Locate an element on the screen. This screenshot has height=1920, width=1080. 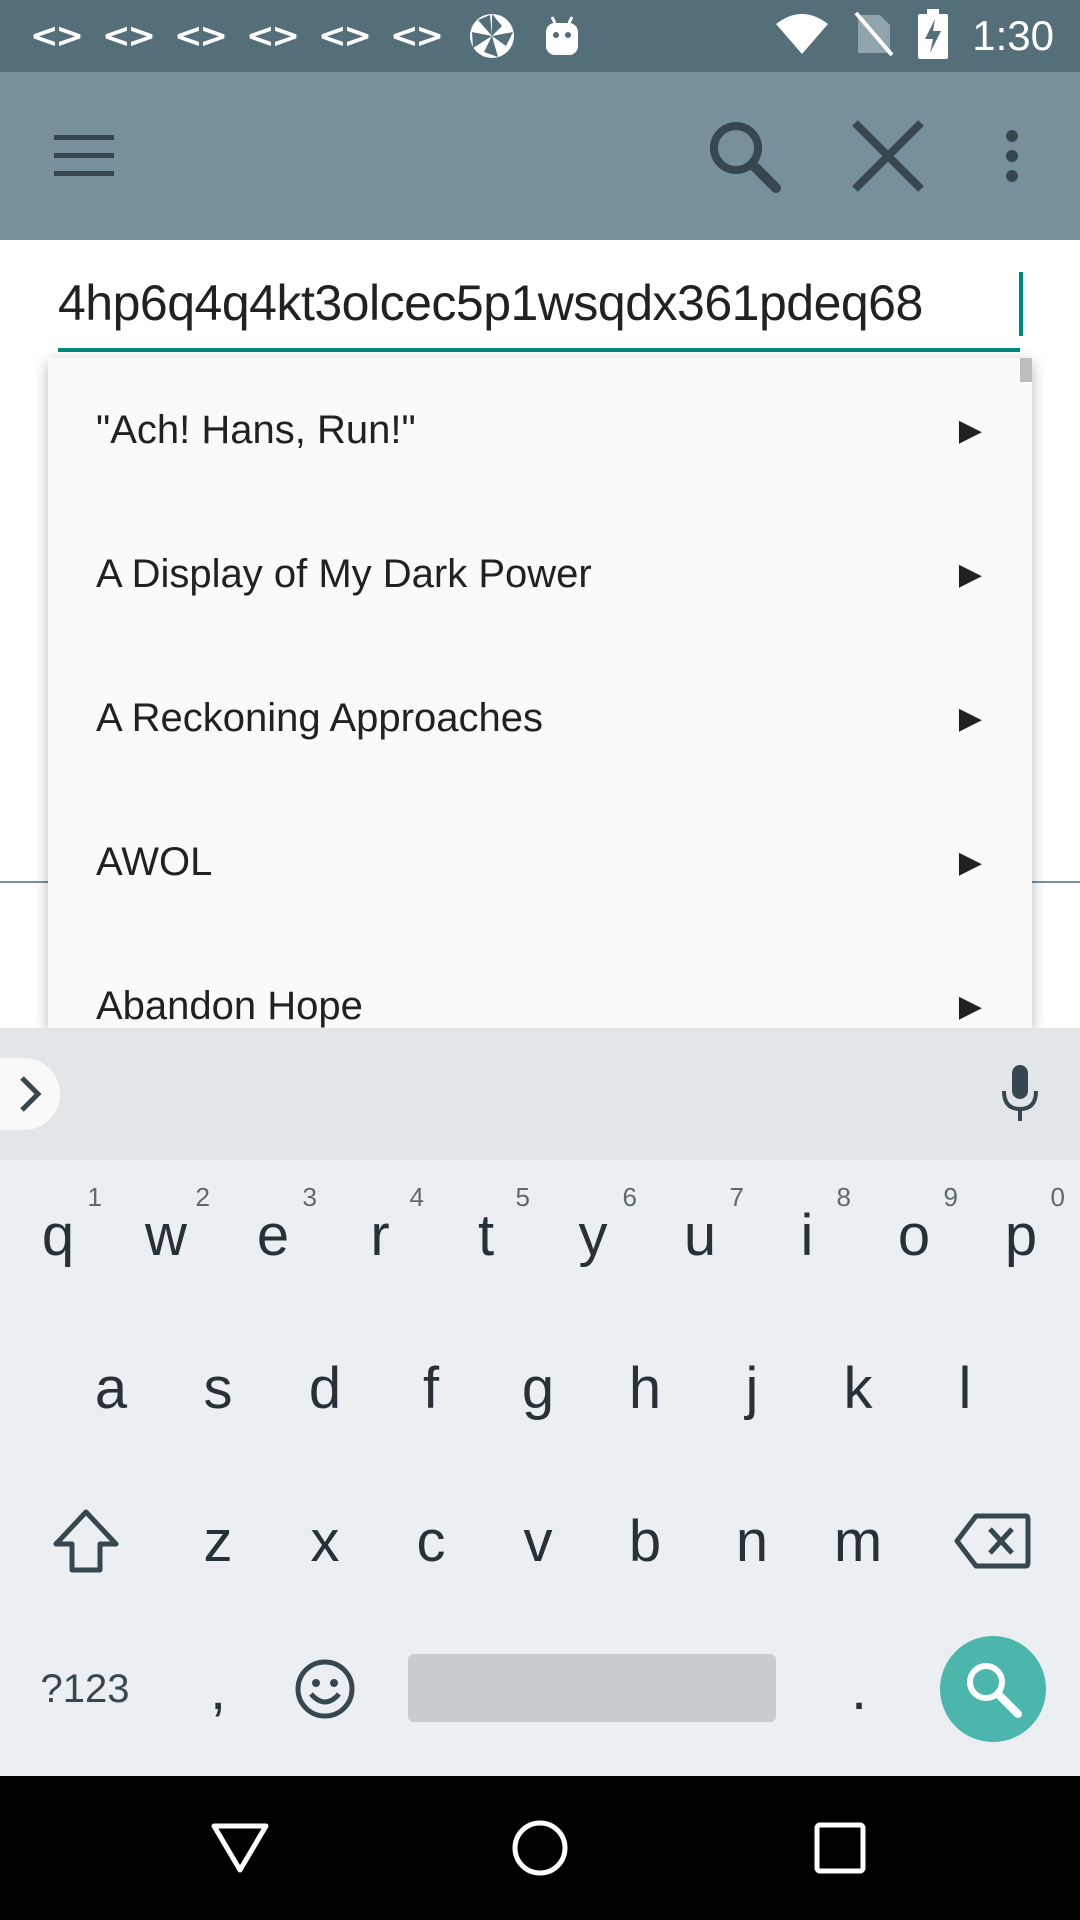
key-l: l is located at coordinates (965, 1388).